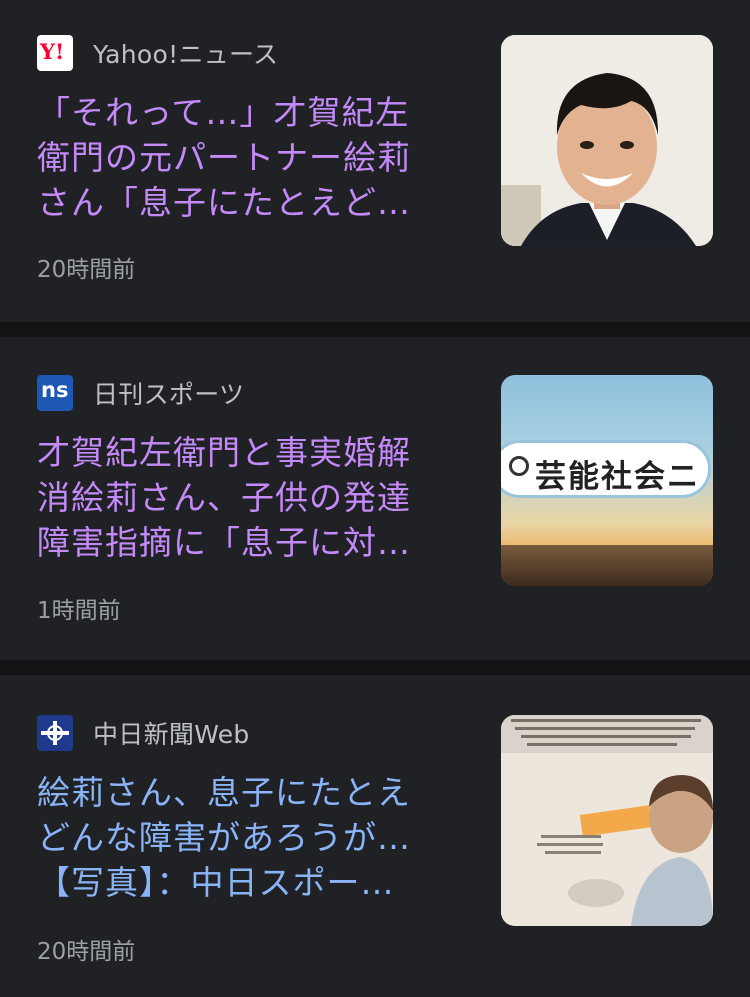  I want to click on source-name: 中日新聞Web, so click(171, 734).